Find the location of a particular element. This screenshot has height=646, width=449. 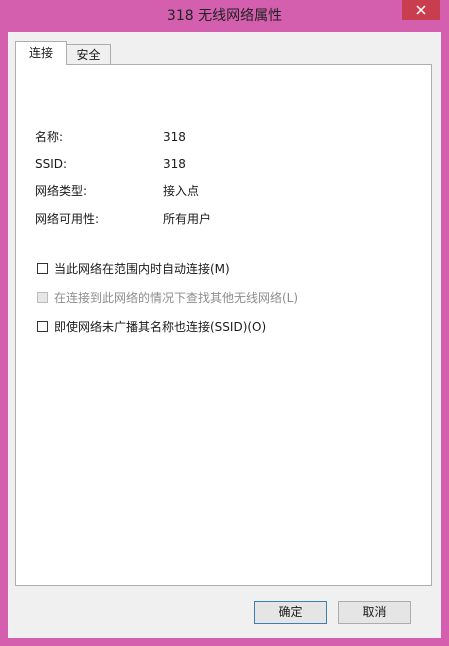

checkbox-label: 即使网络未广播其名称也连接(SSID)(O) is located at coordinates (160, 327).